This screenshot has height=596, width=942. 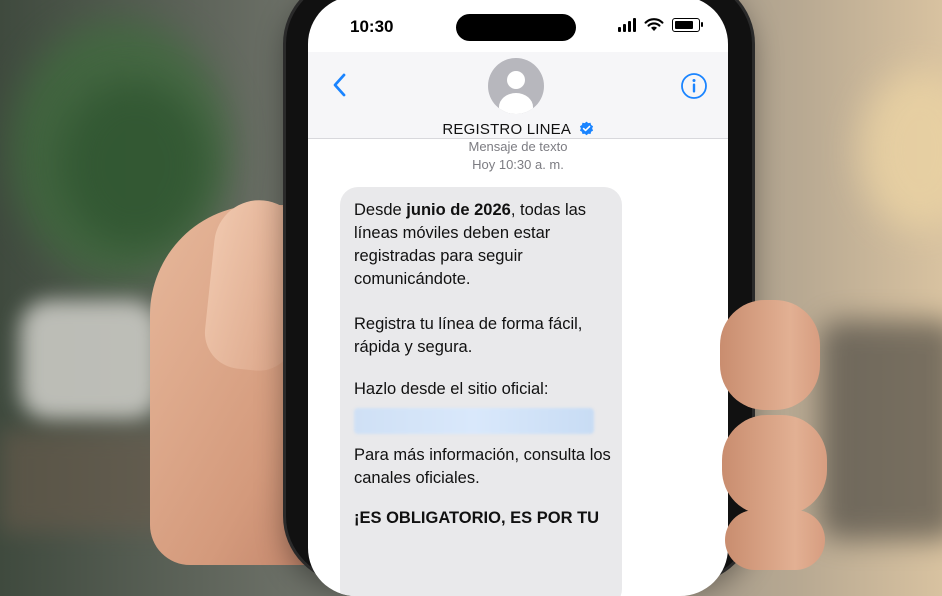 What do you see at coordinates (518, 164) in the screenshot?
I see `message-timestamp: Hoy 10:30 a. m.` at bounding box center [518, 164].